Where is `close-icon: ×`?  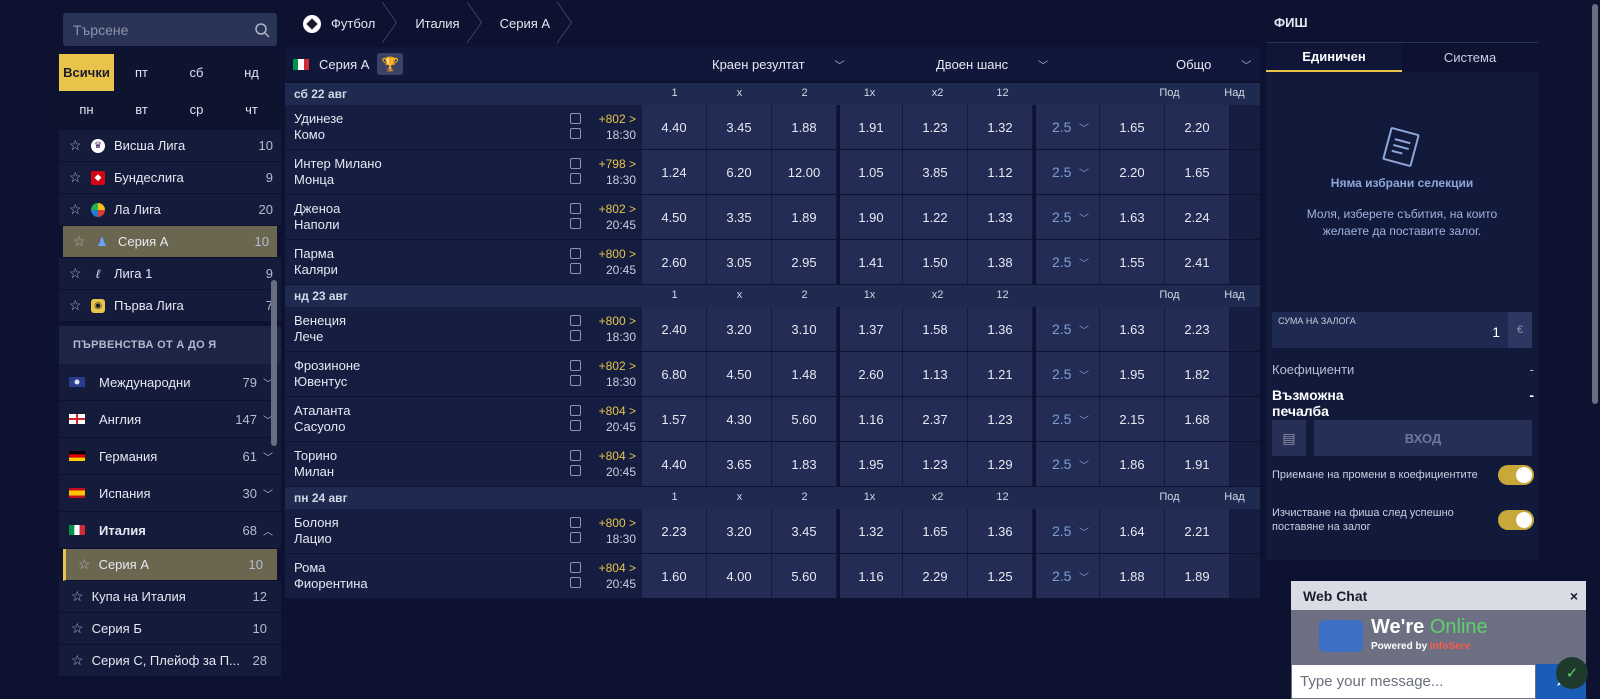
close-icon: × is located at coordinates (1574, 596).